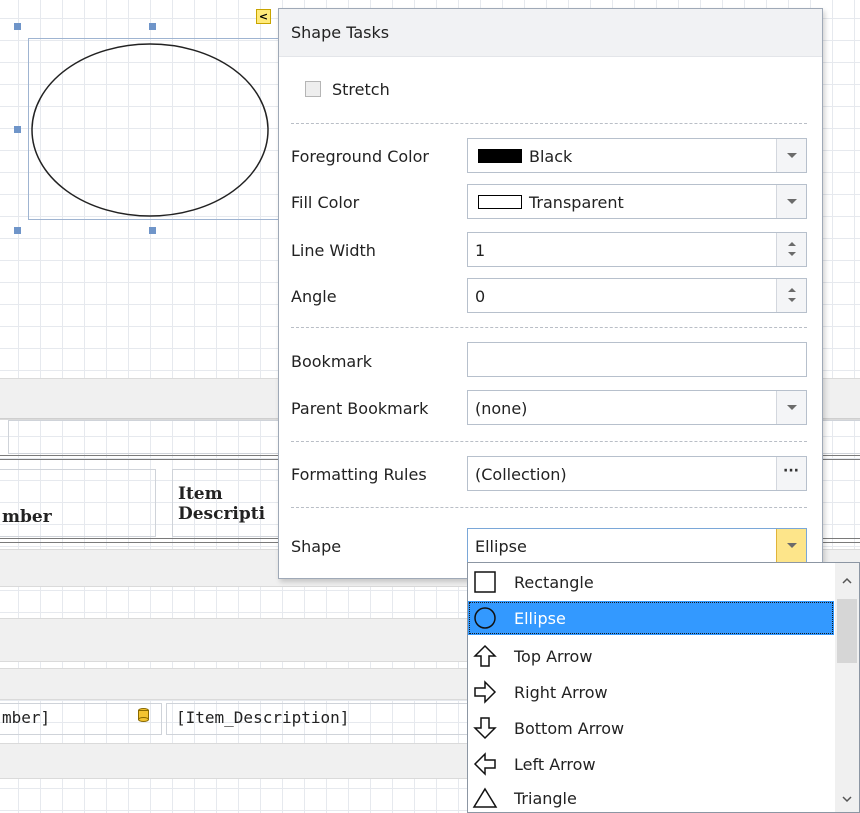  Describe the element at coordinates (554, 582) in the screenshot. I see `list-item-label: Rectangle` at that location.